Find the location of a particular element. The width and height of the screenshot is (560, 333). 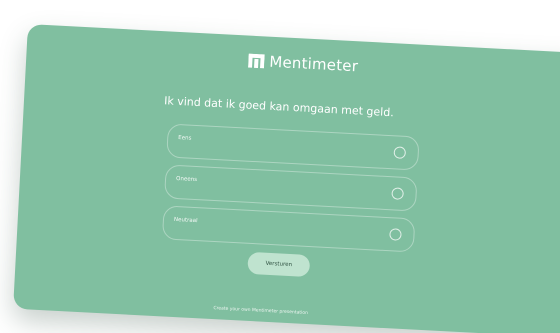

brand-name: Mentimeter is located at coordinates (313, 64).